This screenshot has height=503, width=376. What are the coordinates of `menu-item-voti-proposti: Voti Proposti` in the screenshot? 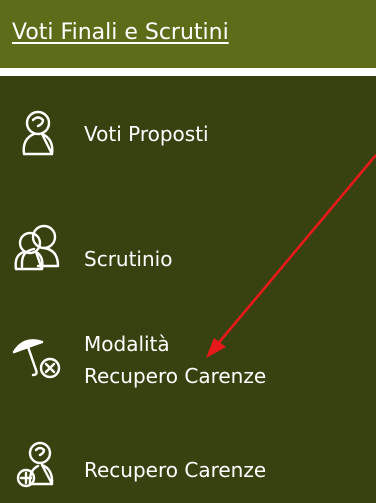 It's located at (188, 135).